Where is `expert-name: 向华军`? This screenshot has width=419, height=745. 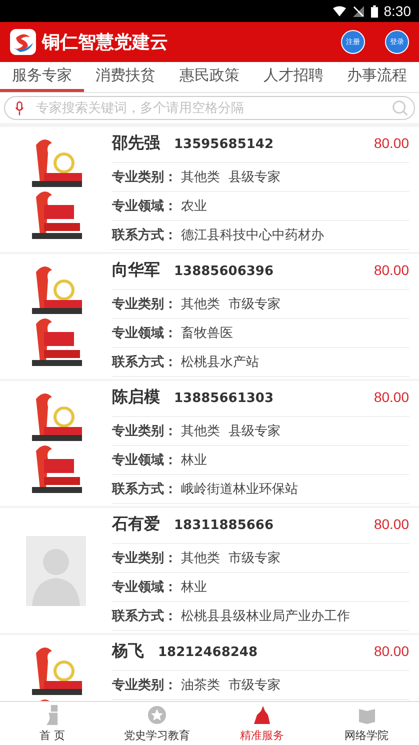 expert-name: 向华军 is located at coordinates (136, 270).